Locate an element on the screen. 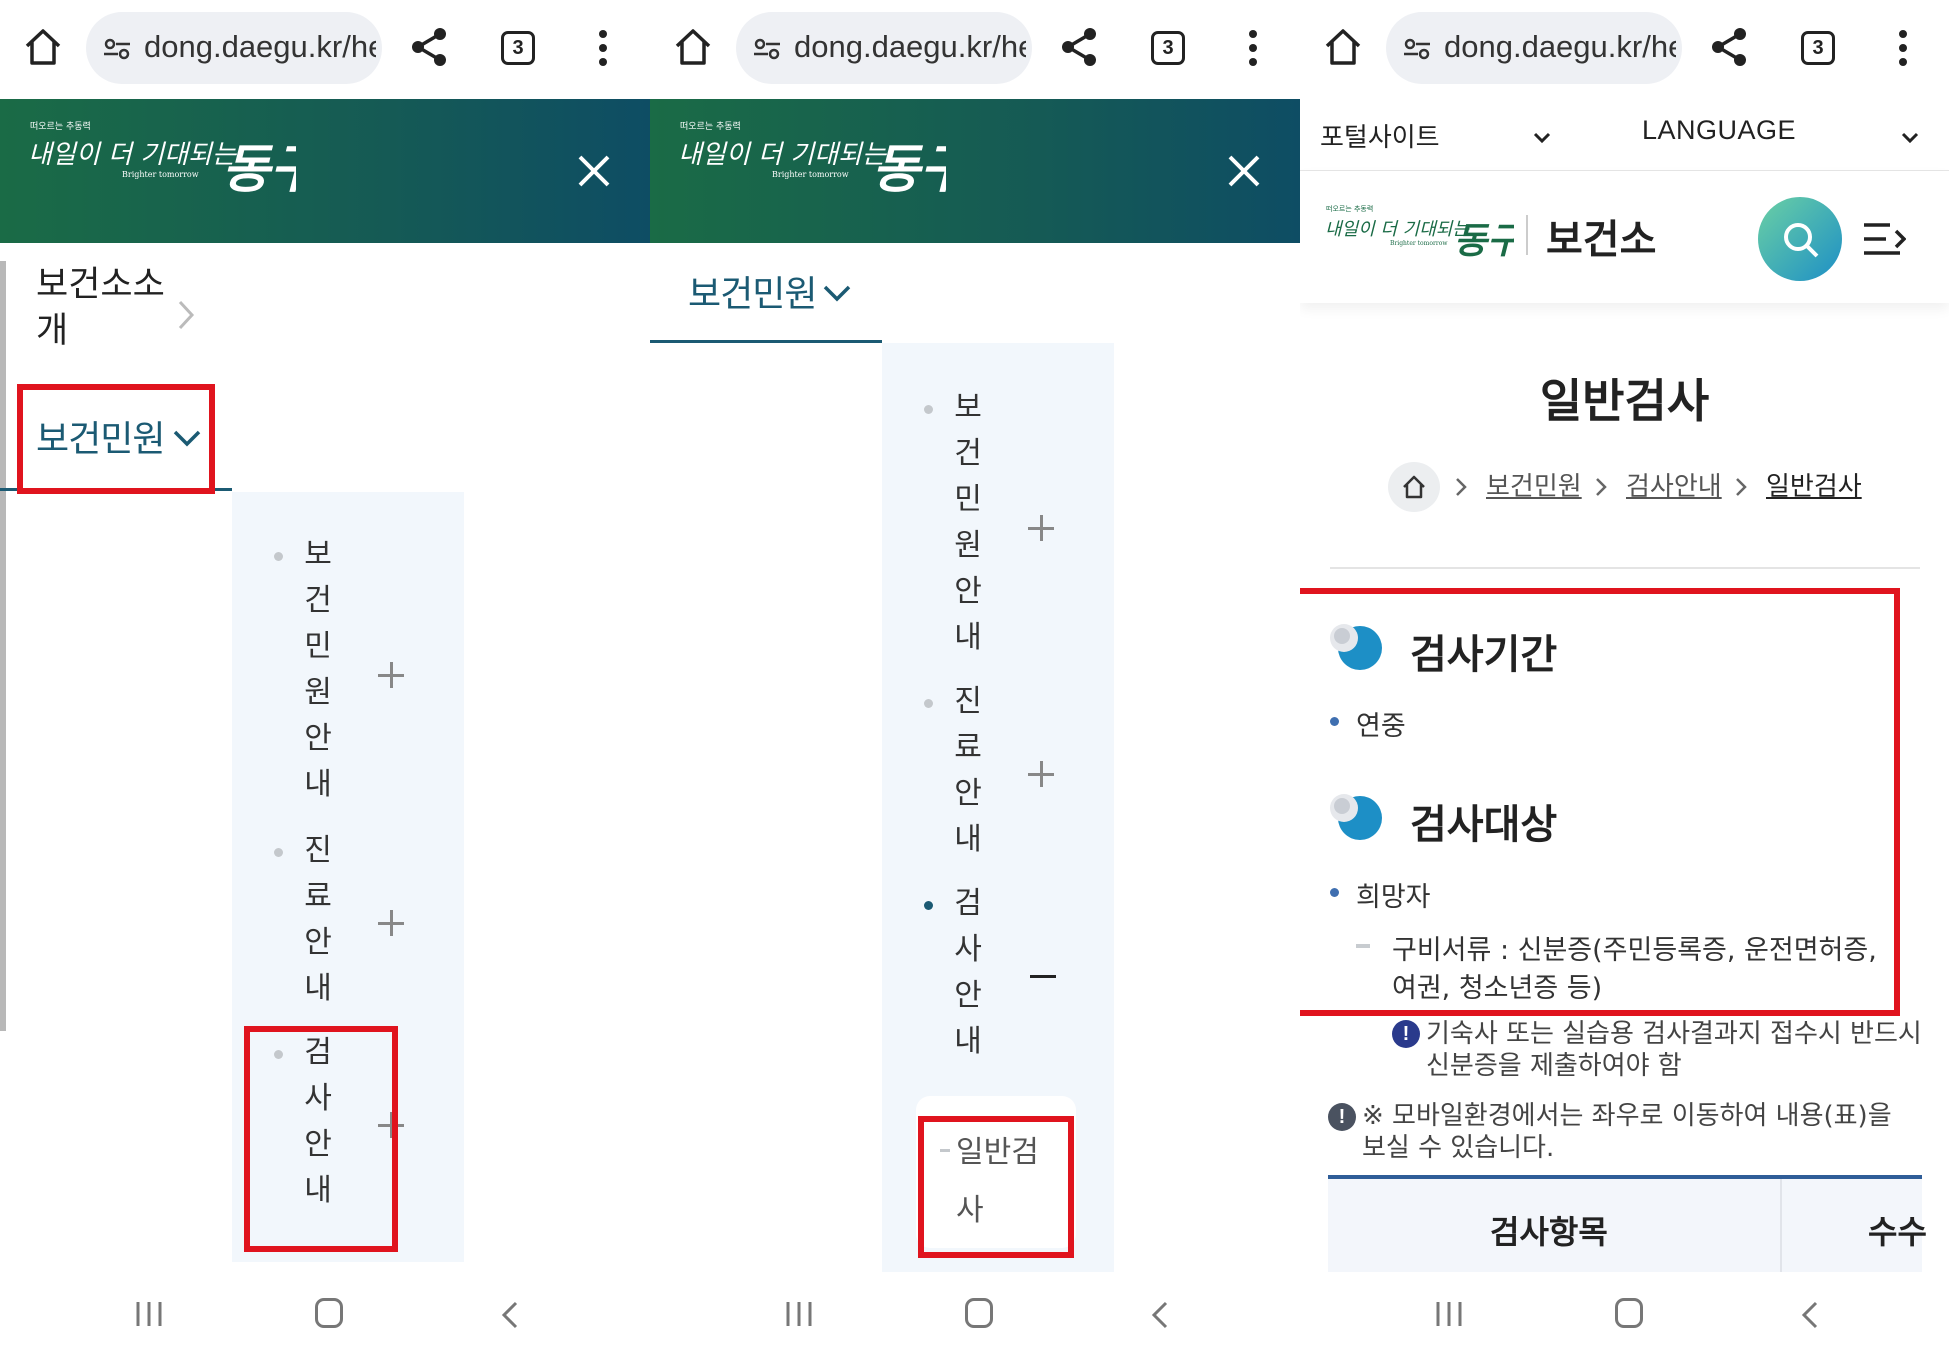 This screenshot has height=1352, width=1949. table-header-item: 검사항목 is located at coordinates (1549, 1232).